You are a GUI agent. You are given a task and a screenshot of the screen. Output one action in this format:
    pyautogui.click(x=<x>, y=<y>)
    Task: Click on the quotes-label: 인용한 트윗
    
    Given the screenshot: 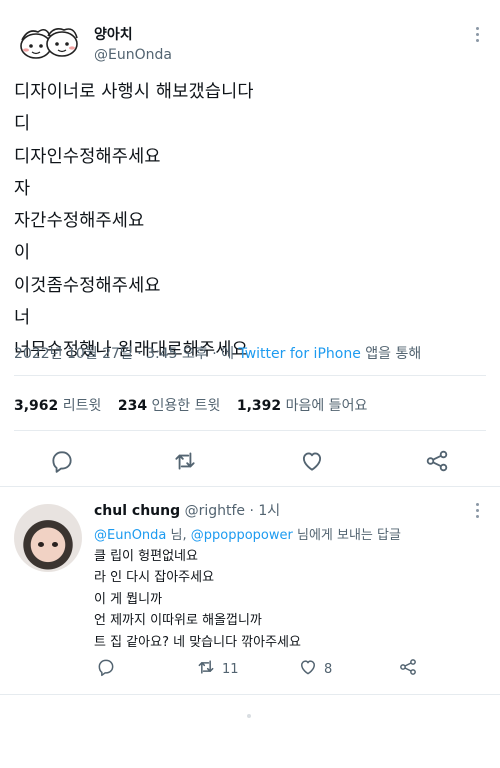 What is the action you would take?
    pyautogui.click(x=186, y=406)
    